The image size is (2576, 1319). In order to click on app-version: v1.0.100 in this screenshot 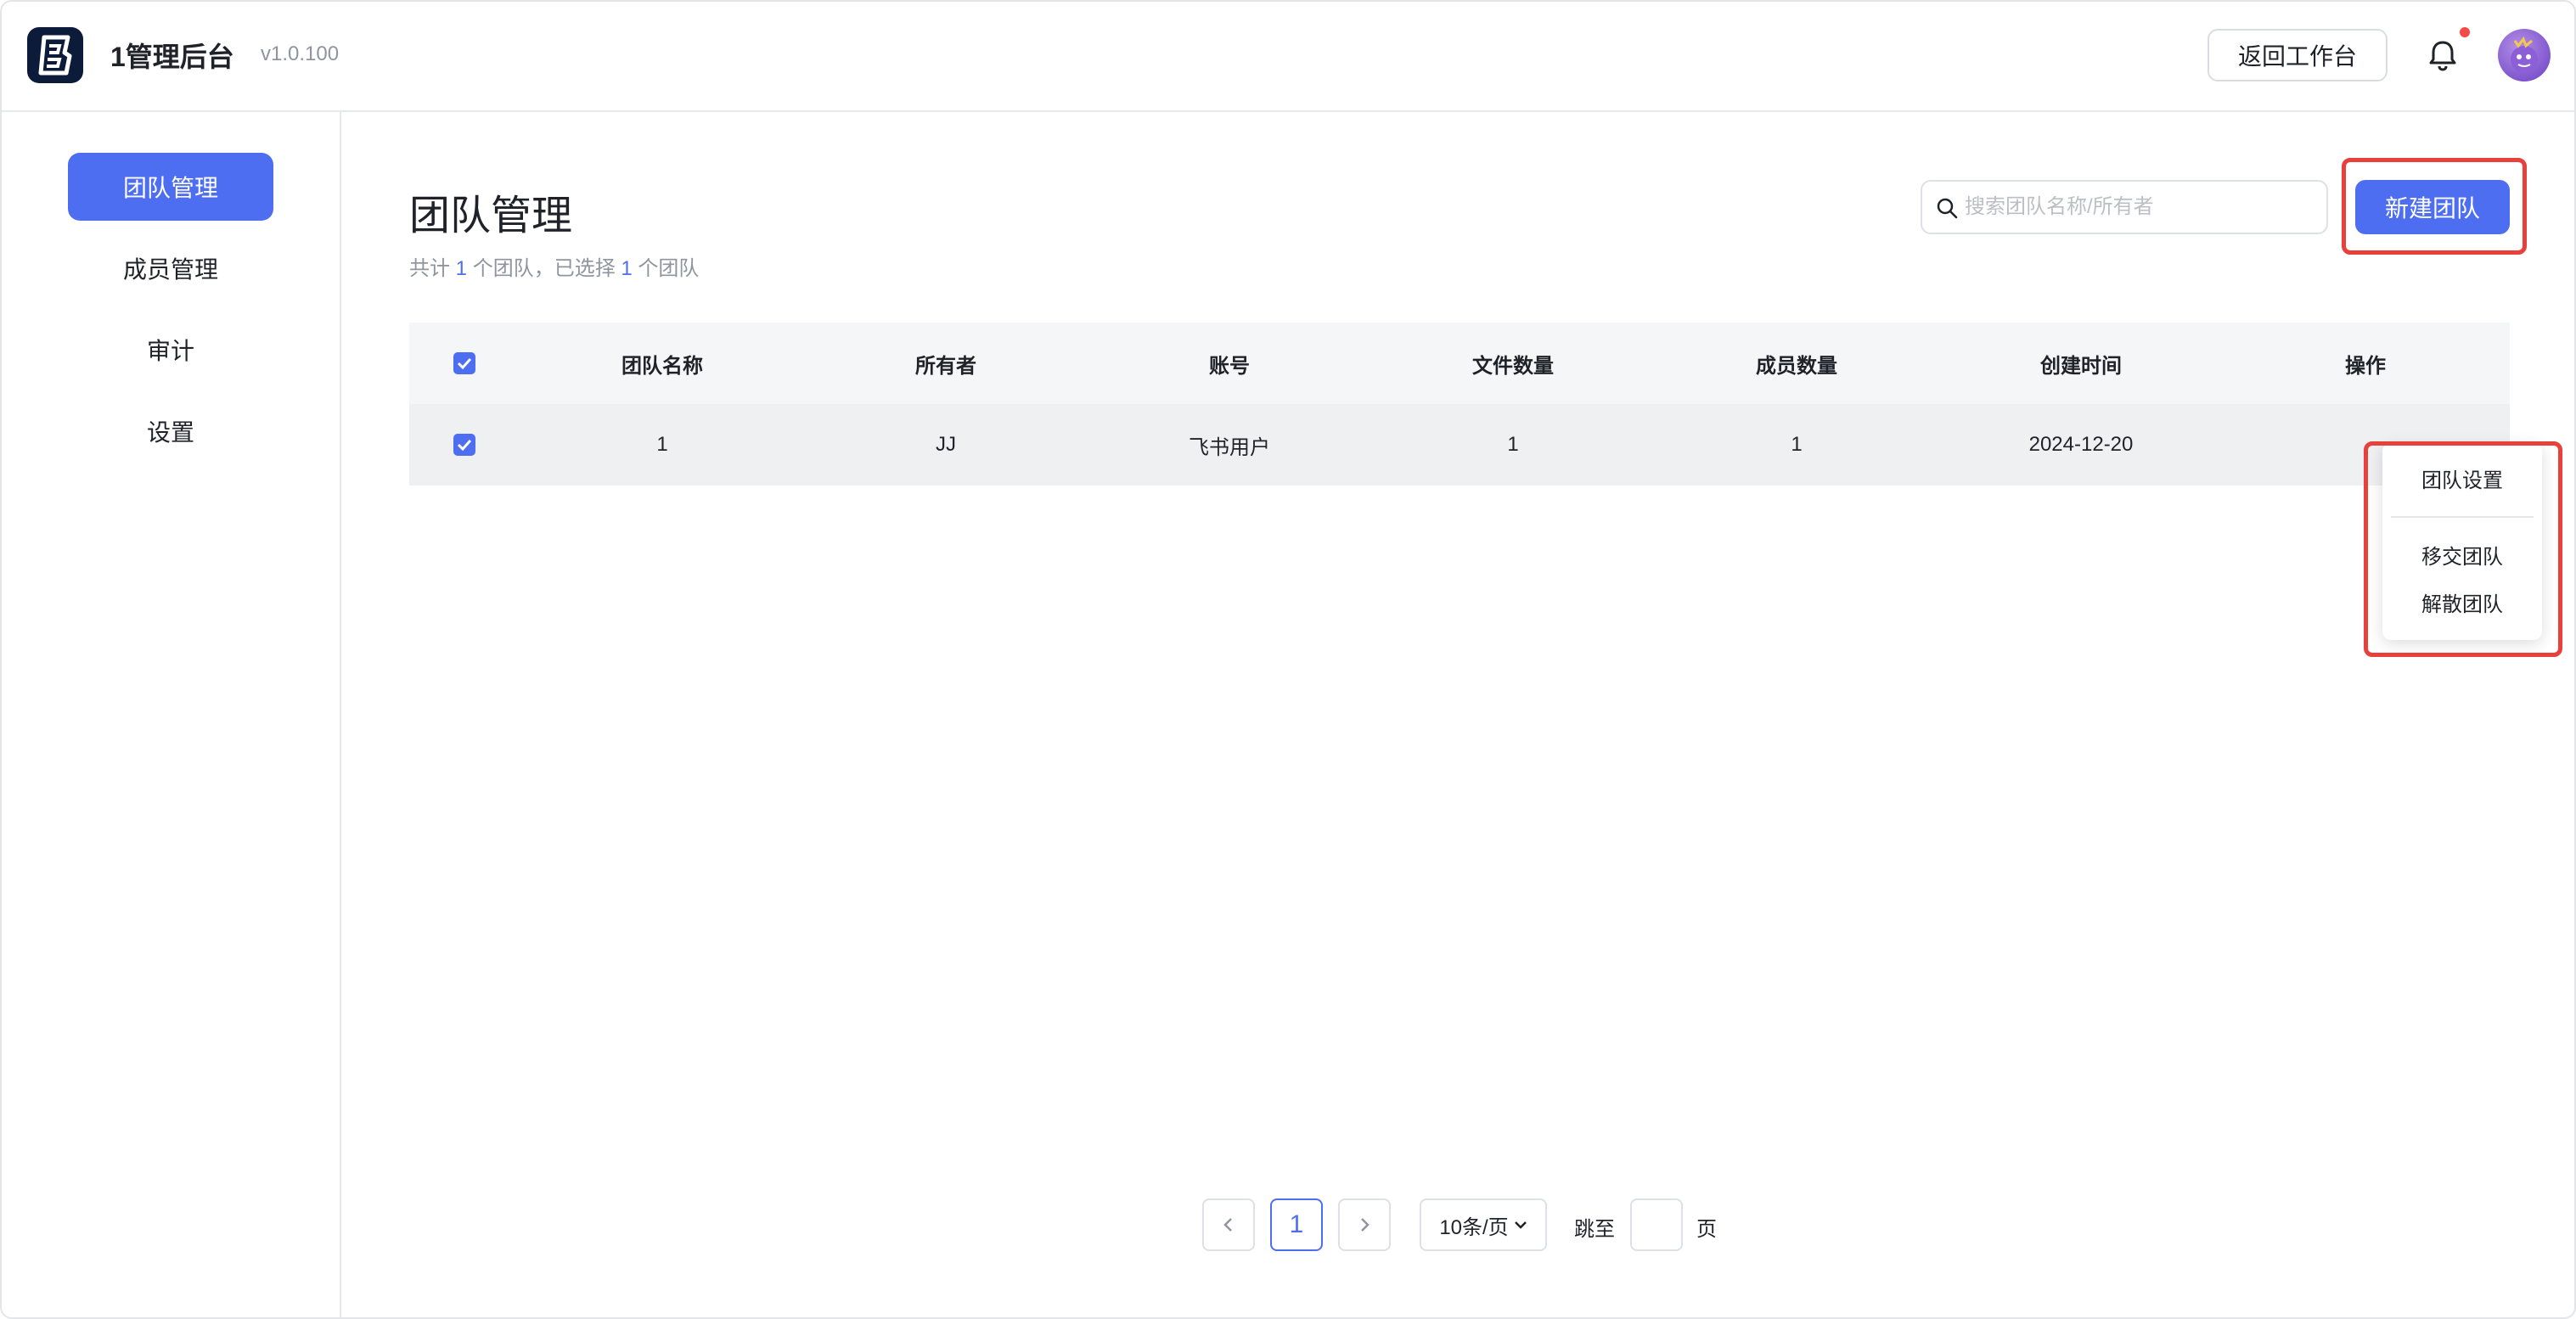, I will do `click(300, 53)`.